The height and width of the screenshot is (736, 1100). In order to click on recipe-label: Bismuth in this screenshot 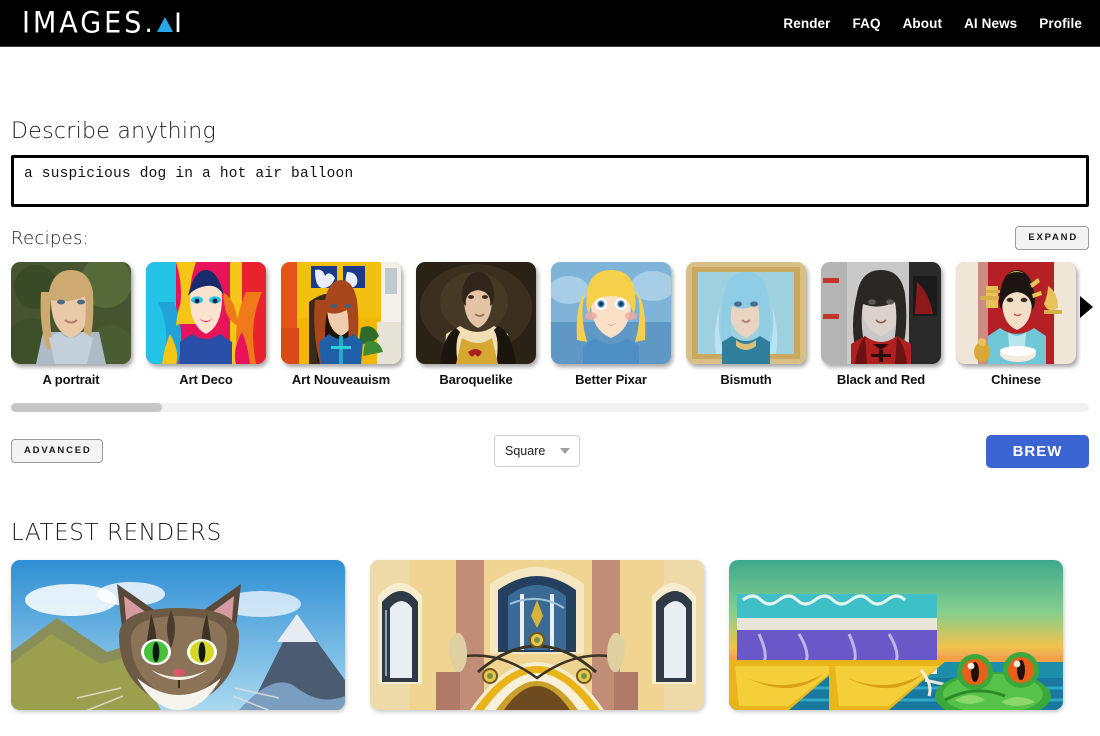, I will do `click(746, 379)`.